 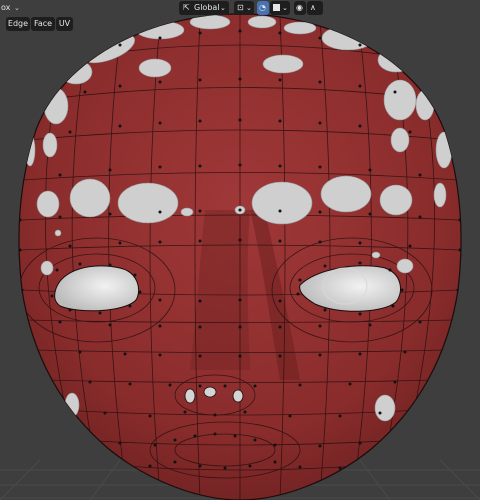 I want to click on select-mode-uv: UV, so click(x=64, y=24).